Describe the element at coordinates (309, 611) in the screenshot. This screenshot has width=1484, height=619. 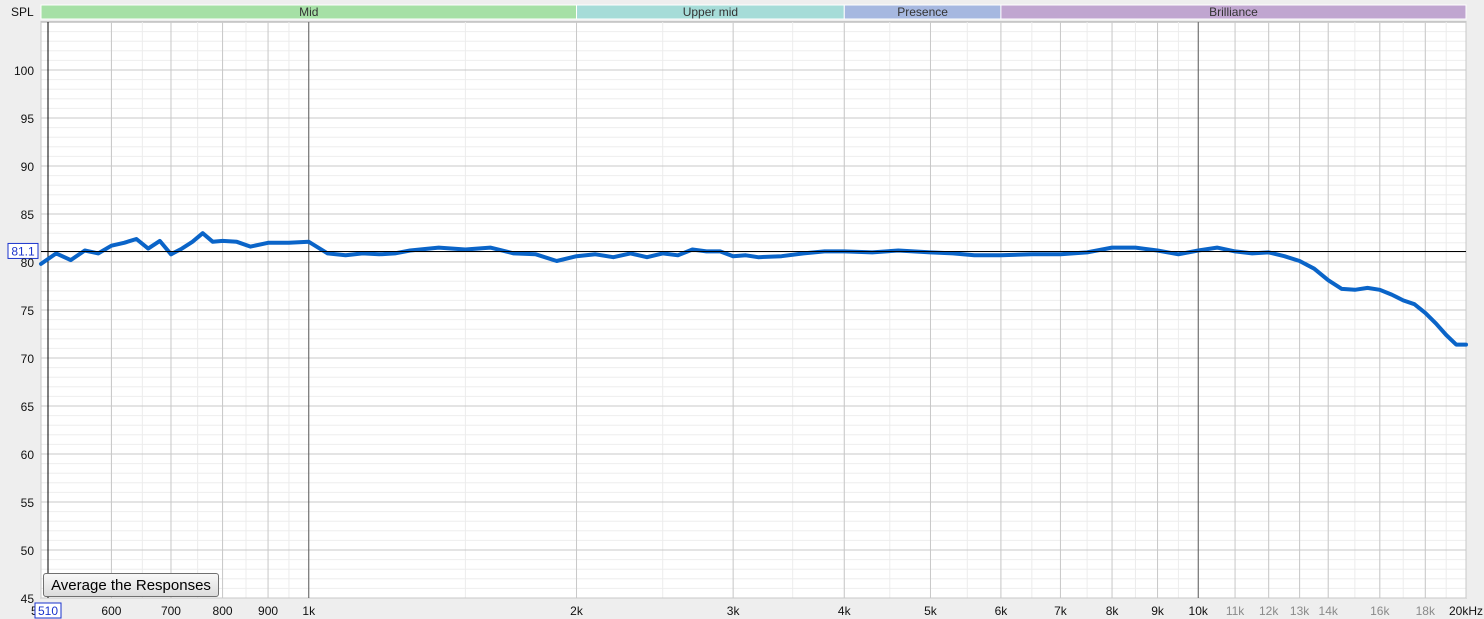
I see `x-tick-label: 1k` at that location.